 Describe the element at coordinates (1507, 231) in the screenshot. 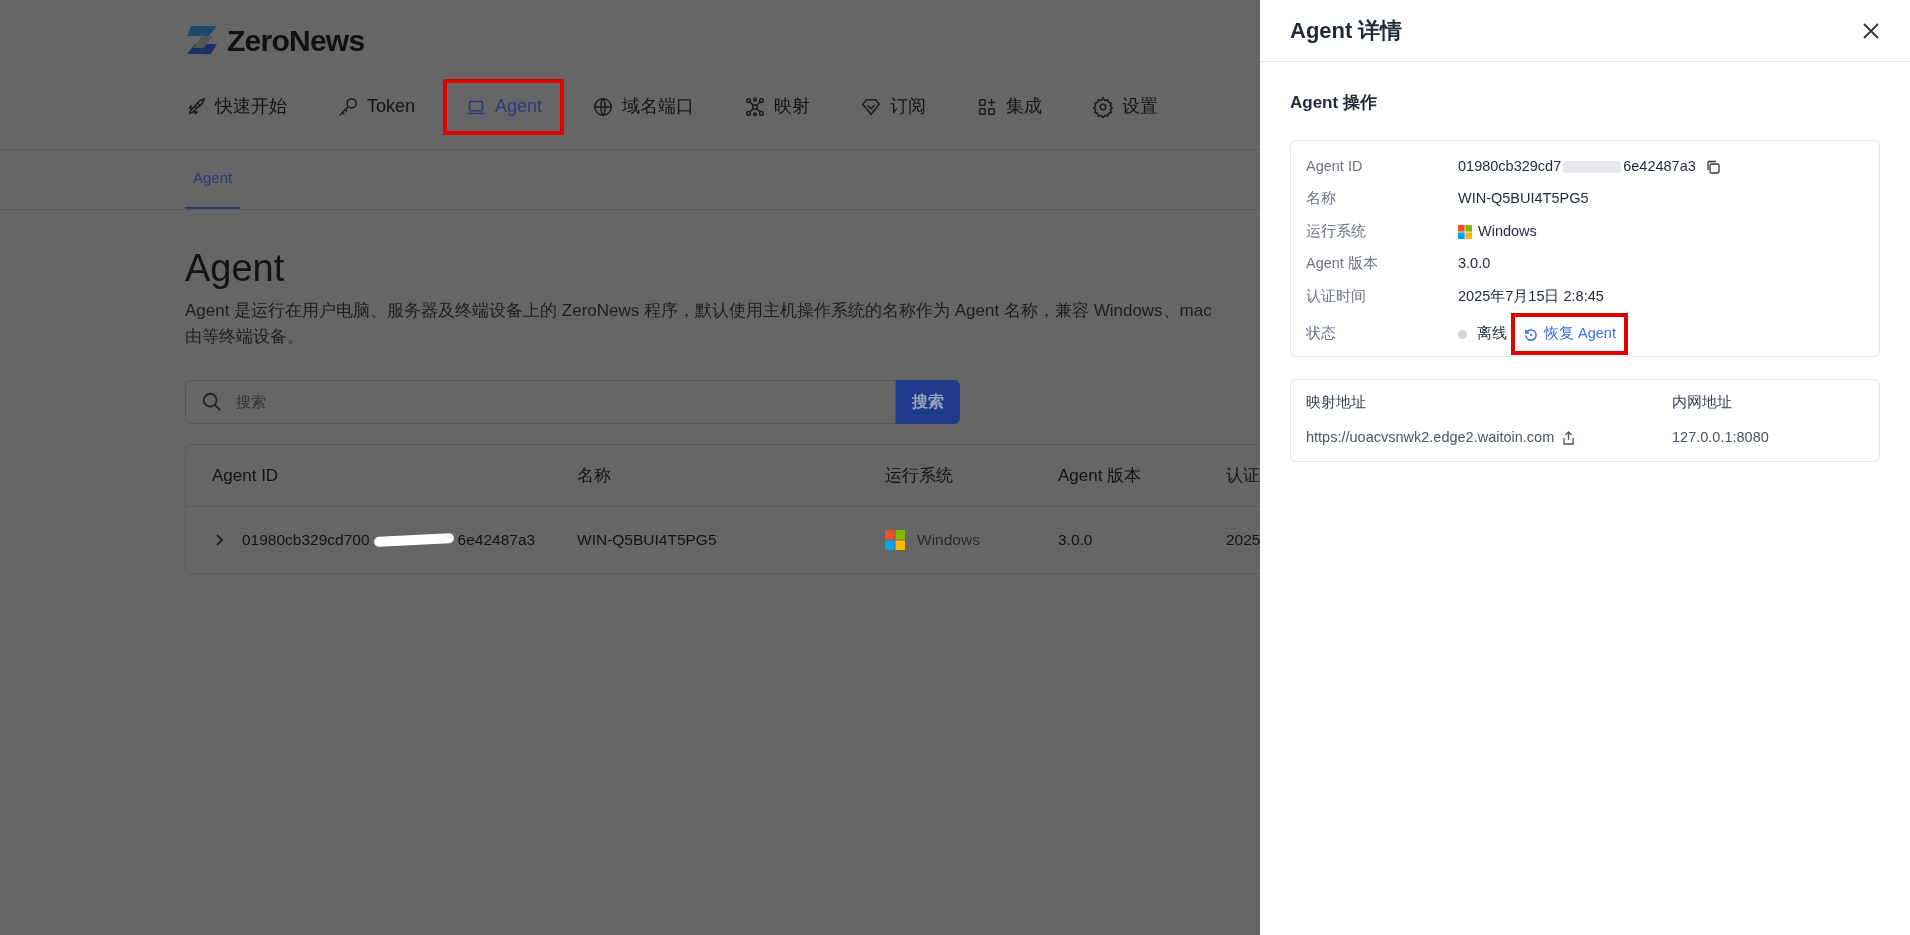

I see `field-value: Windows` at that location.